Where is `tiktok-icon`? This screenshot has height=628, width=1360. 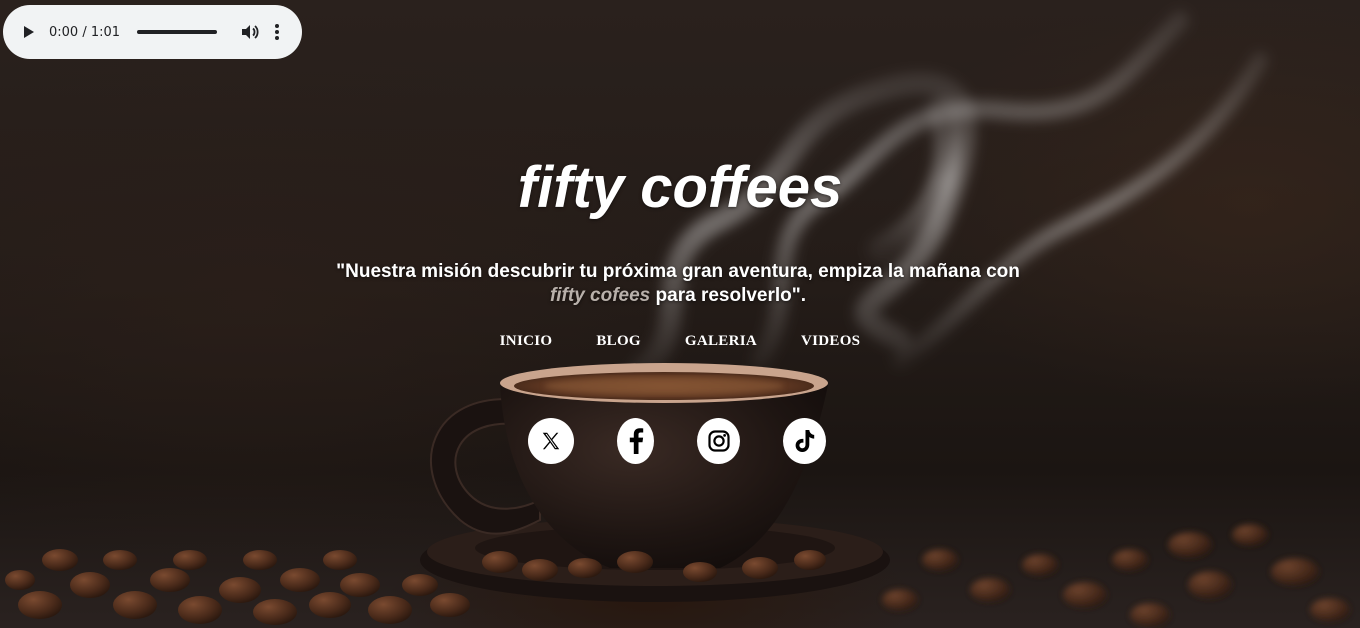 tiktok-icon is located at coordinates (804, 441).